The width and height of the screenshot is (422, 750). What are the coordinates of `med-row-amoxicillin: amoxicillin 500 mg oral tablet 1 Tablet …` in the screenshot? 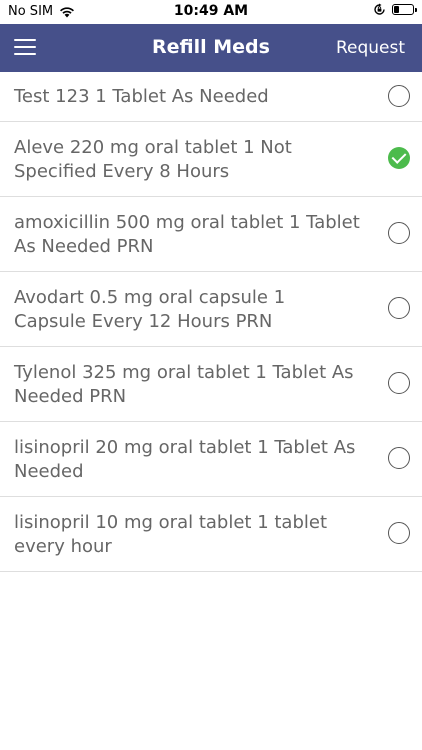 It's located at (211, 234).